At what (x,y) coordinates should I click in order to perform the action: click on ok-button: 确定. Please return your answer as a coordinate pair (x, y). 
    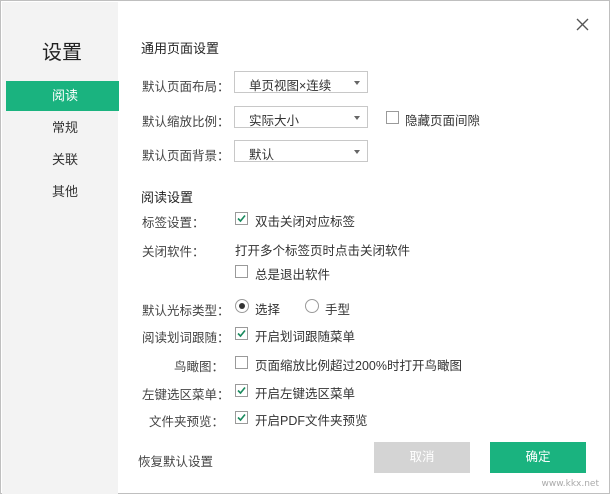
    Looking at the image, I should click on (538, 457).